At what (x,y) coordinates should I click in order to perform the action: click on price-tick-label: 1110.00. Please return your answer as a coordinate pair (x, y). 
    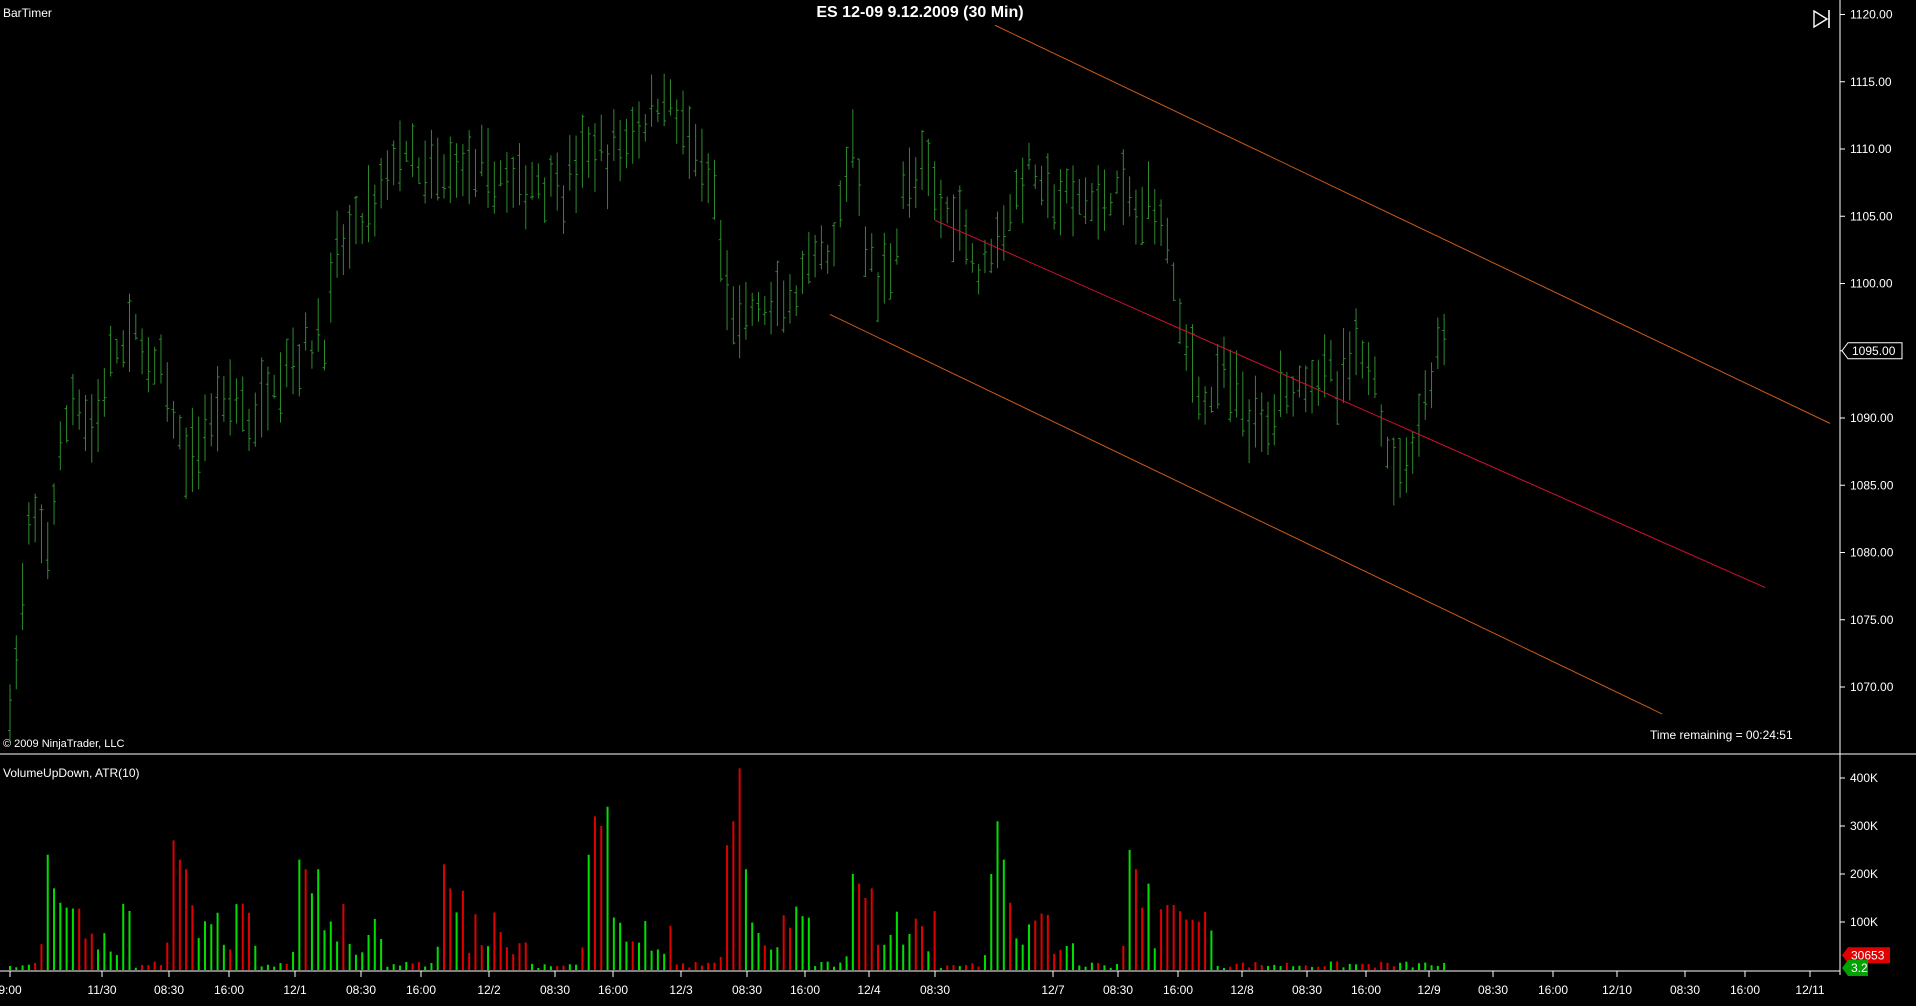
    Looking at the image, I should click on (1871, 149).